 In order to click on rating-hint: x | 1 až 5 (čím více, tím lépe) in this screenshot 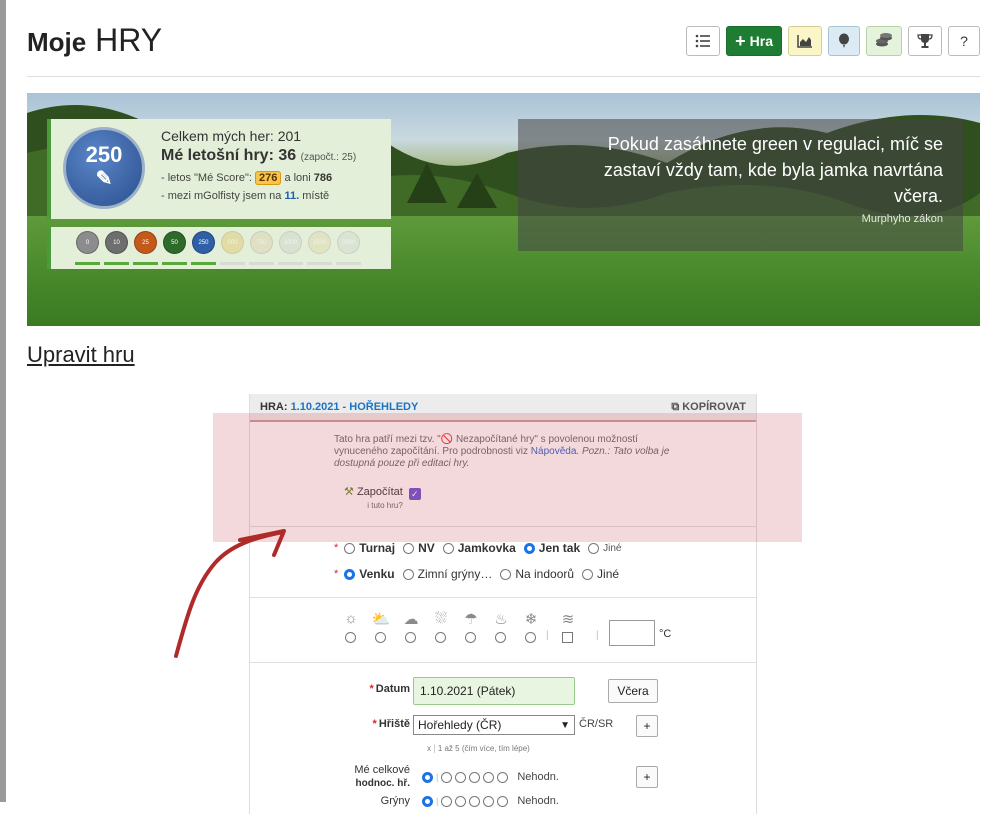, I will do `click(478, 748)`.